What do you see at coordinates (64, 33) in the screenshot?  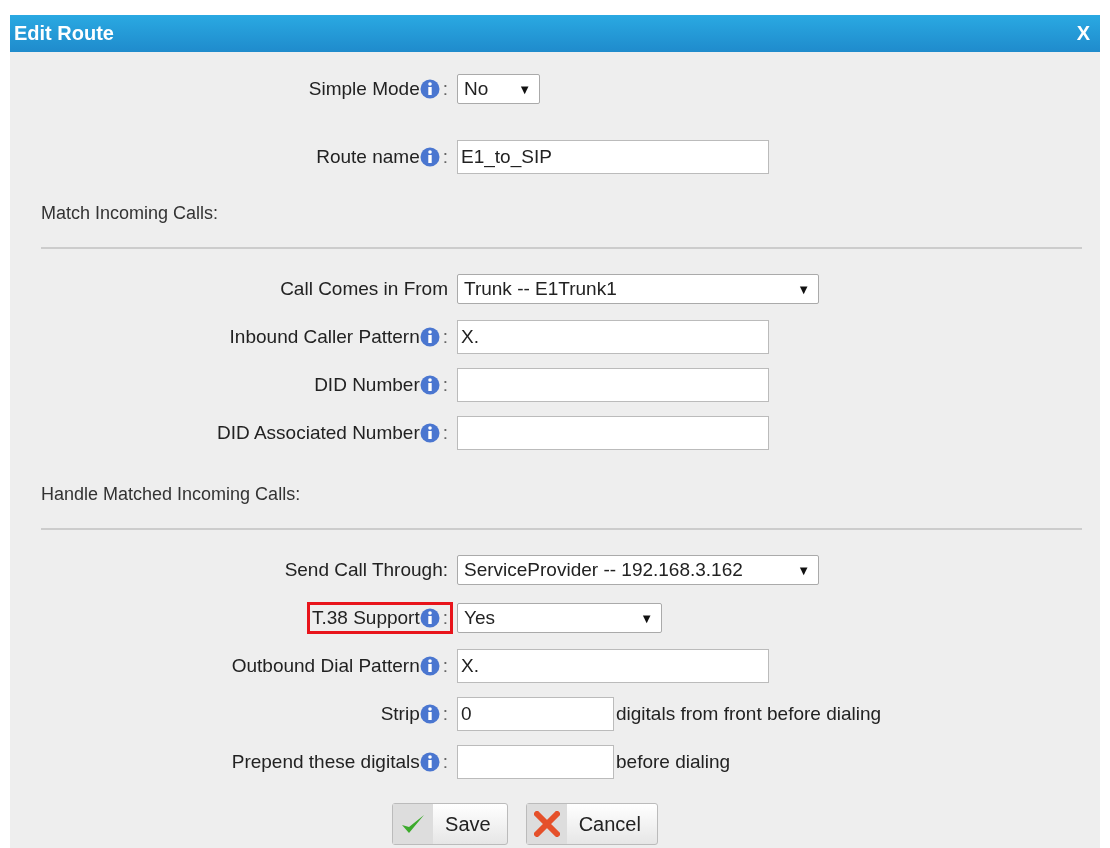 I see `window-title: Edit Route` at bounding box center [64, 33].